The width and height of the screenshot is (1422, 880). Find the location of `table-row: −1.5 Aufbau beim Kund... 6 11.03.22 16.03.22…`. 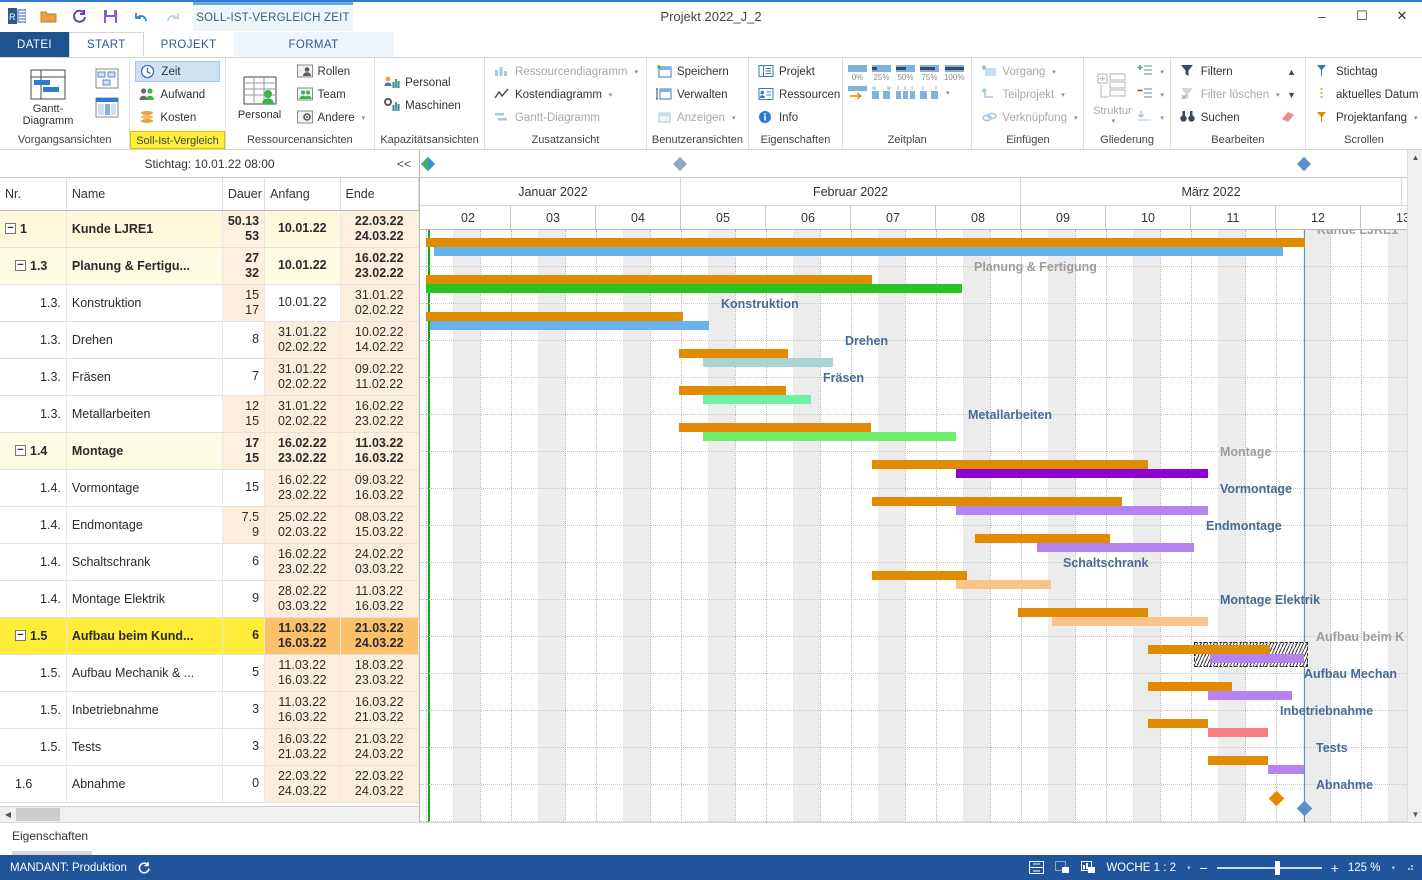

table-row: −1.5 Aufbau beim Kund... 6 11.03.22 16.03.22… is located at coordinates (209, 636).